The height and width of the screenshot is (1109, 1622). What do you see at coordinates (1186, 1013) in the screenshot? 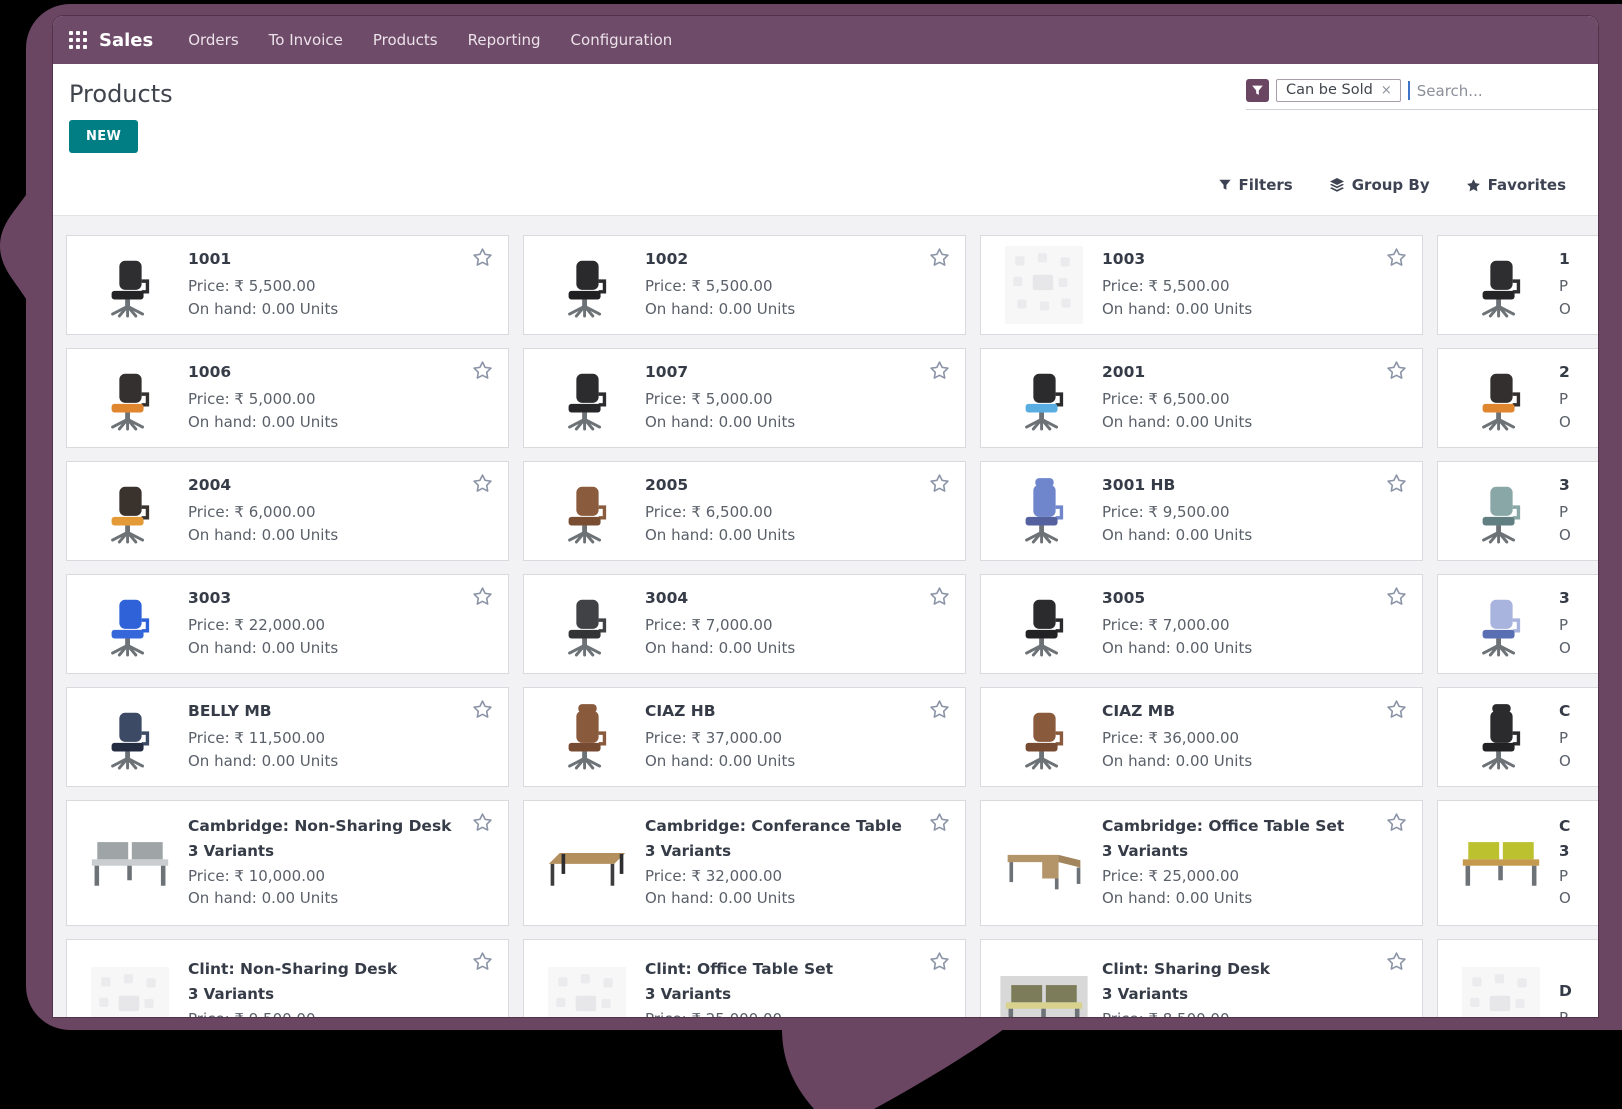
I see `product-price: Price: ₹ 8,500.00` at bounding box center [1186, 1013].